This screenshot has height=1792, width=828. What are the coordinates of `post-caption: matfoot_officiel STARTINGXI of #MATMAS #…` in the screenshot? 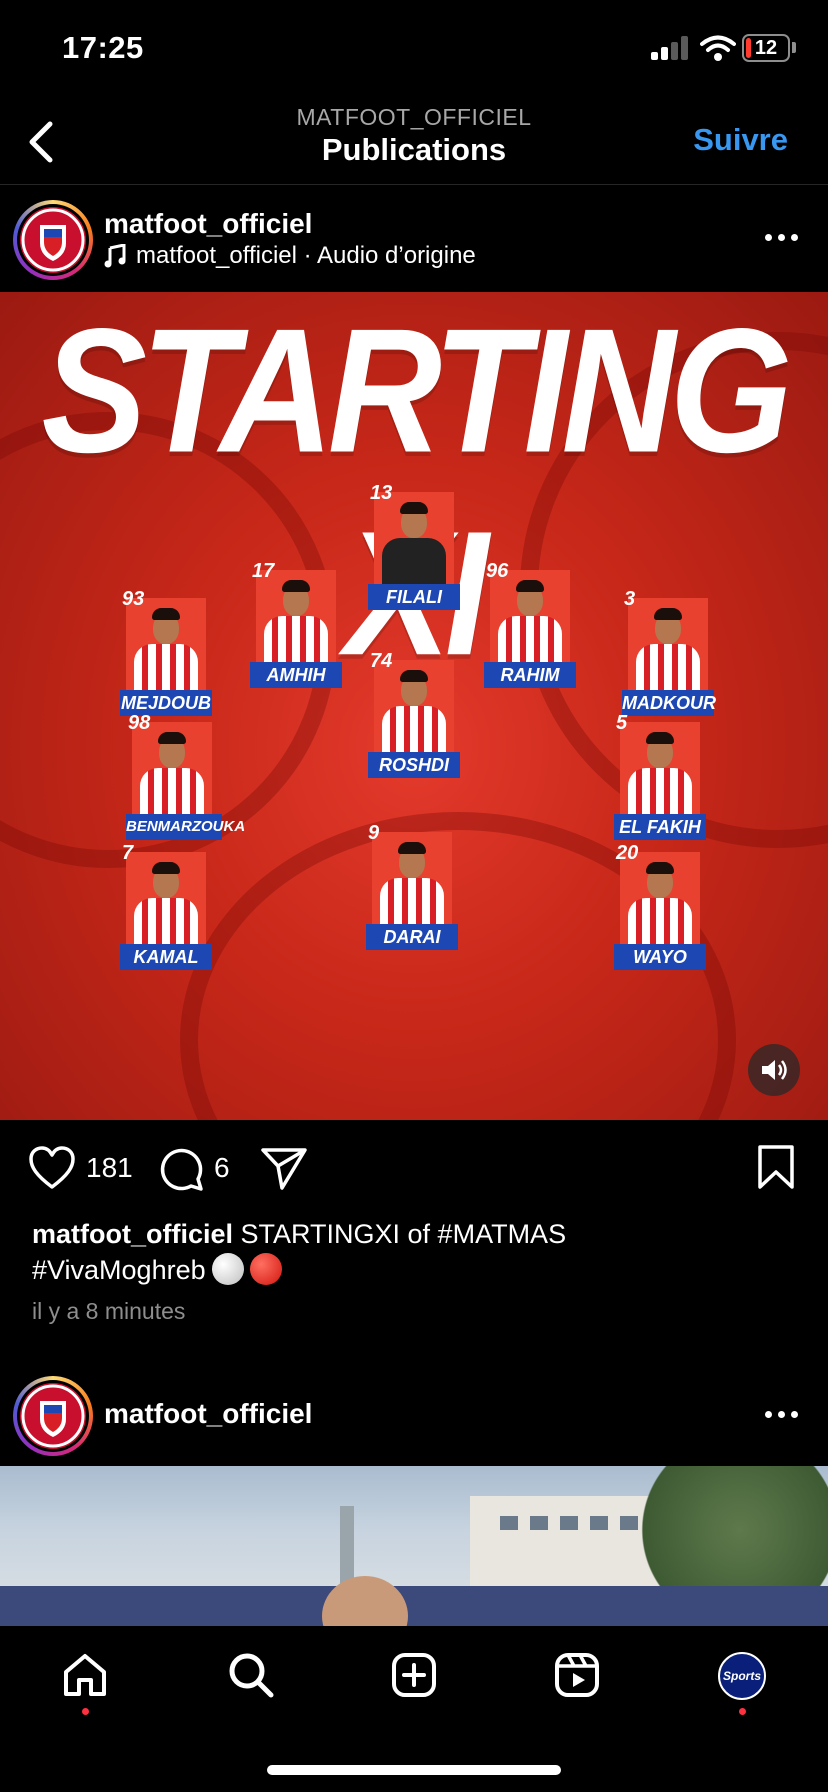 It's located at (417, 1252).